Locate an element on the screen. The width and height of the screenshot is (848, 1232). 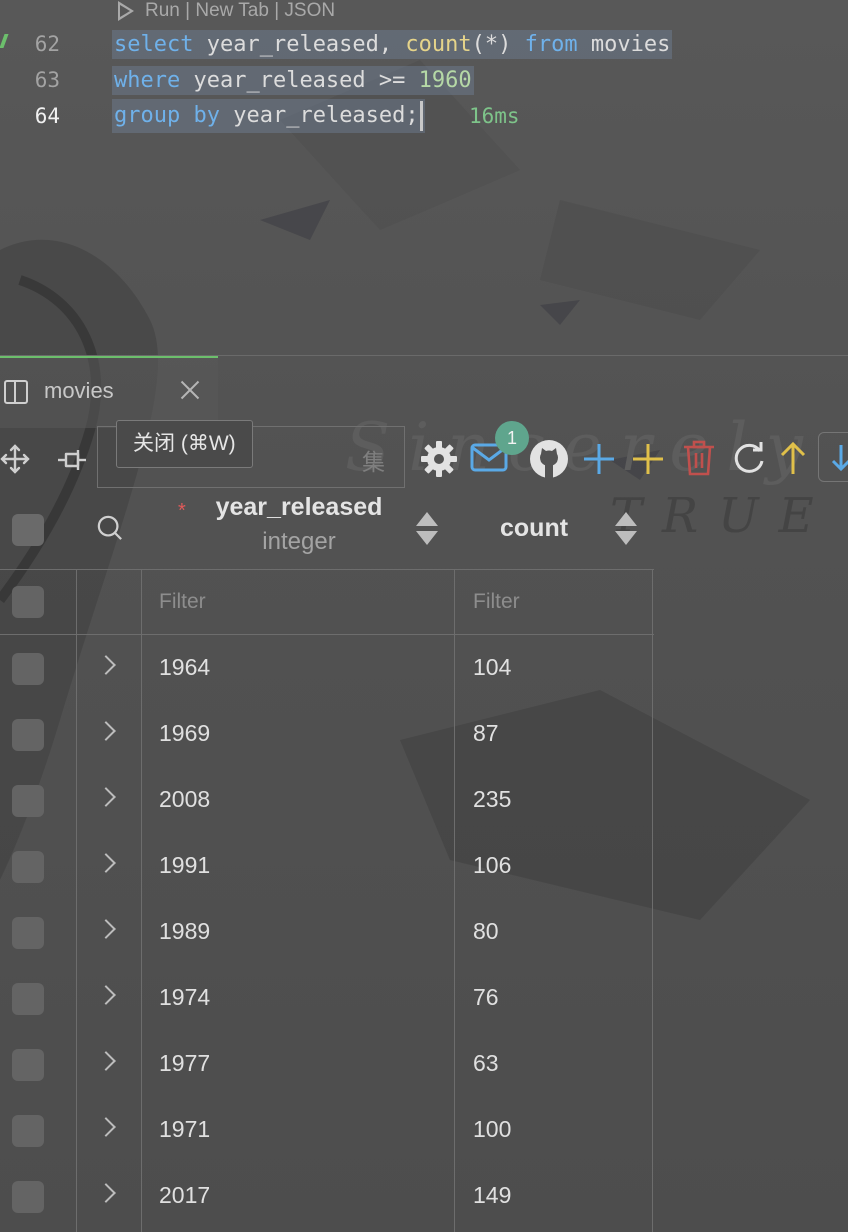
table-row: 2017 149 is located at coordinates (327, 1197).